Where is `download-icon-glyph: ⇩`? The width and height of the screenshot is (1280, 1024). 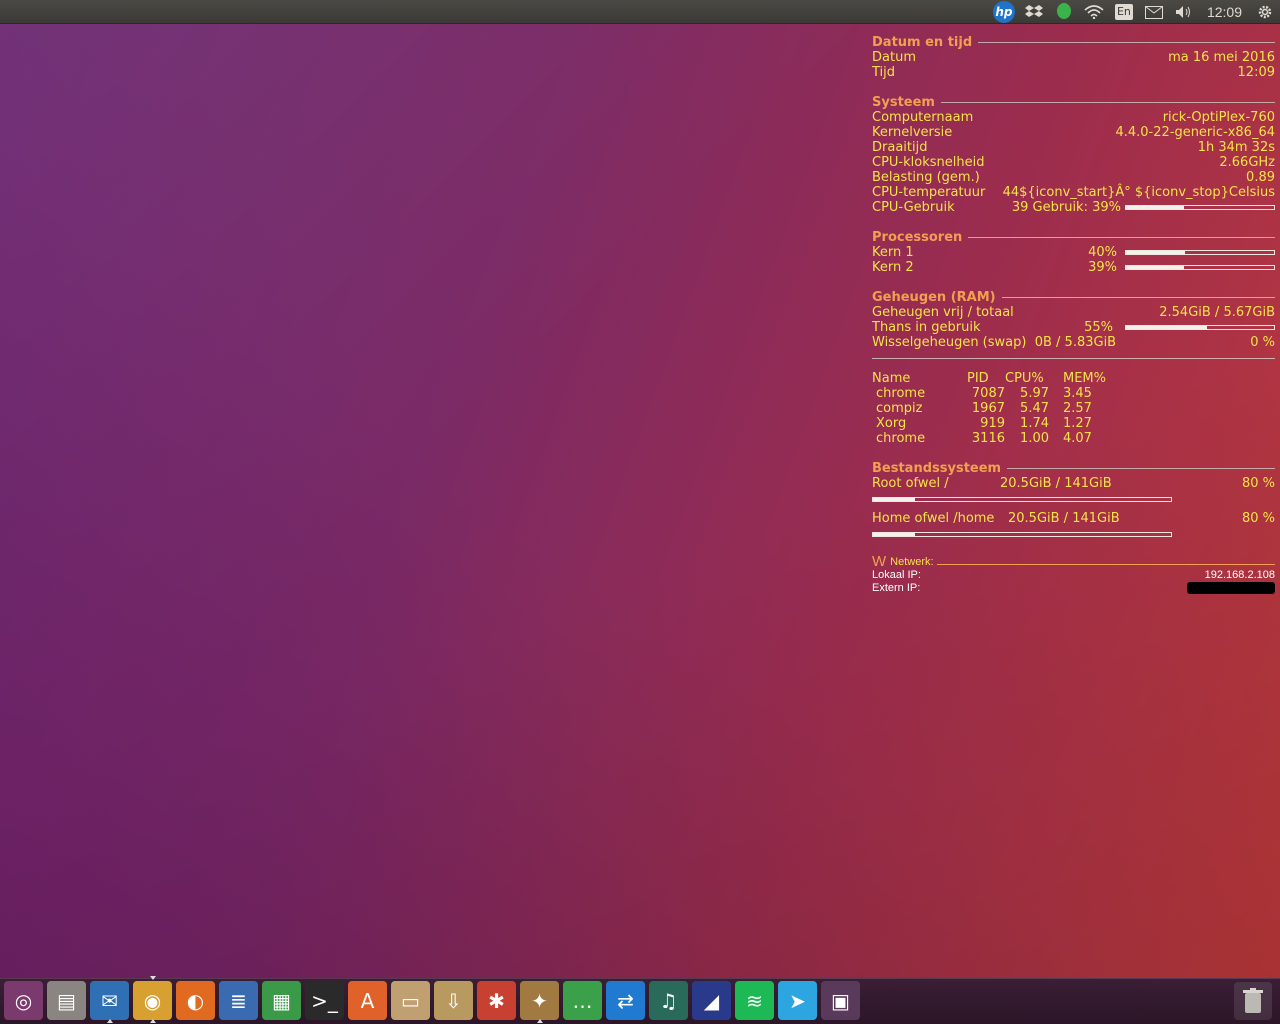 download-icon-glyph: ⇩ is located at coordinates (453, 1000).